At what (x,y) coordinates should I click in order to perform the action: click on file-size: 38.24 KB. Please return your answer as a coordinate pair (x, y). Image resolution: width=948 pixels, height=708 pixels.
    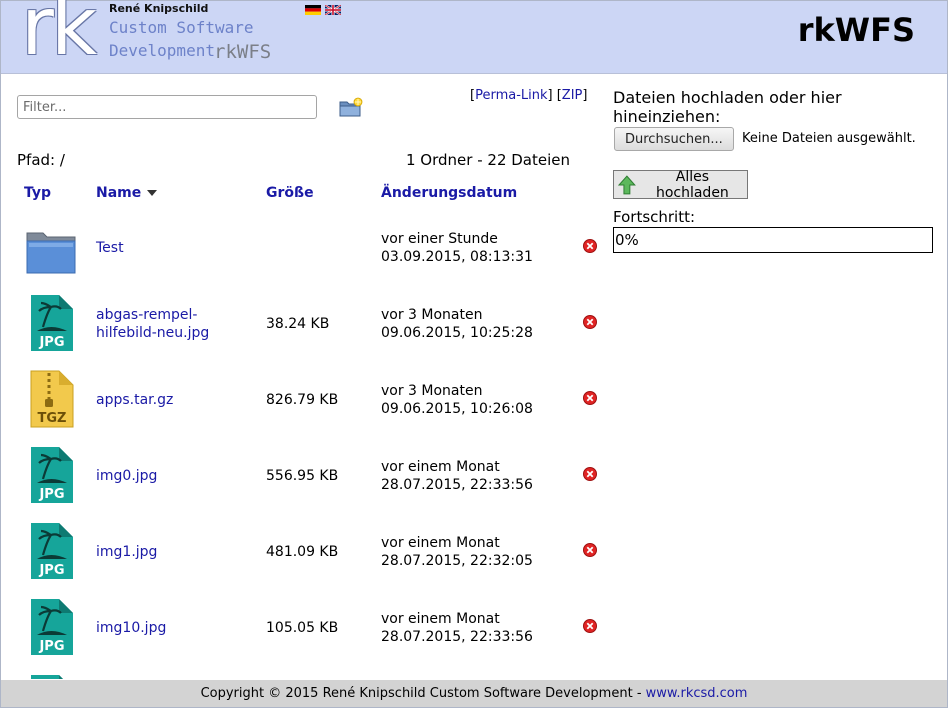
    Looking at the image, I should click on (298, 324).